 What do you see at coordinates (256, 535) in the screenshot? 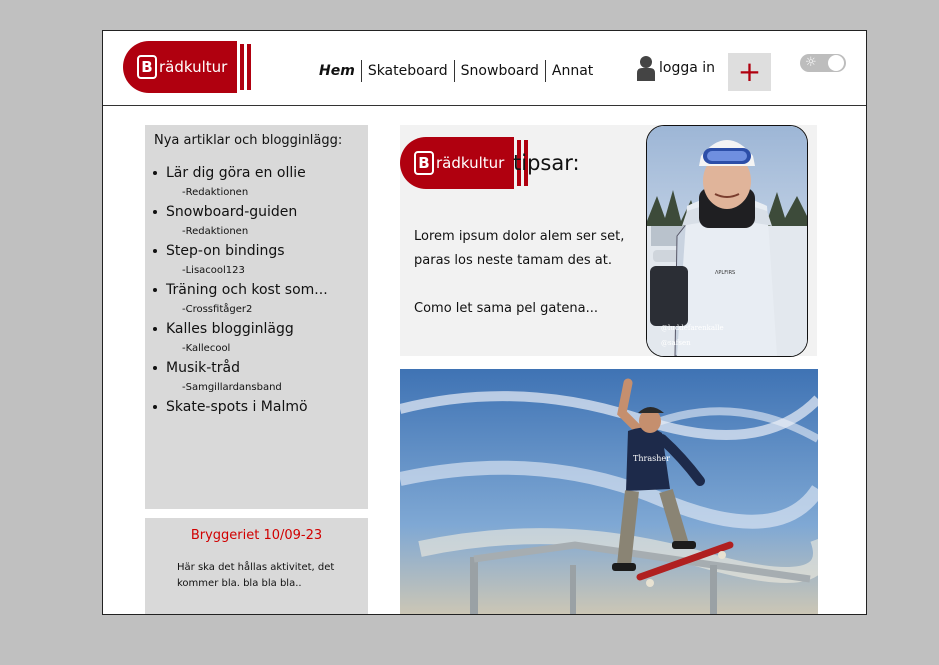
I see `event-title: Bryggeriet 10/09-23` at bounding box center [256, 535].